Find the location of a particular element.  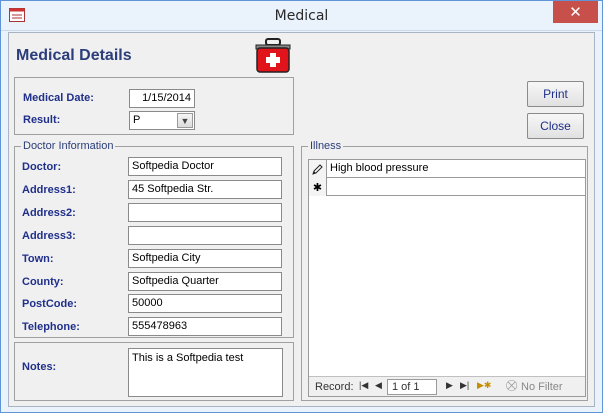

close-button: Close is located at coordinates (555, 126).